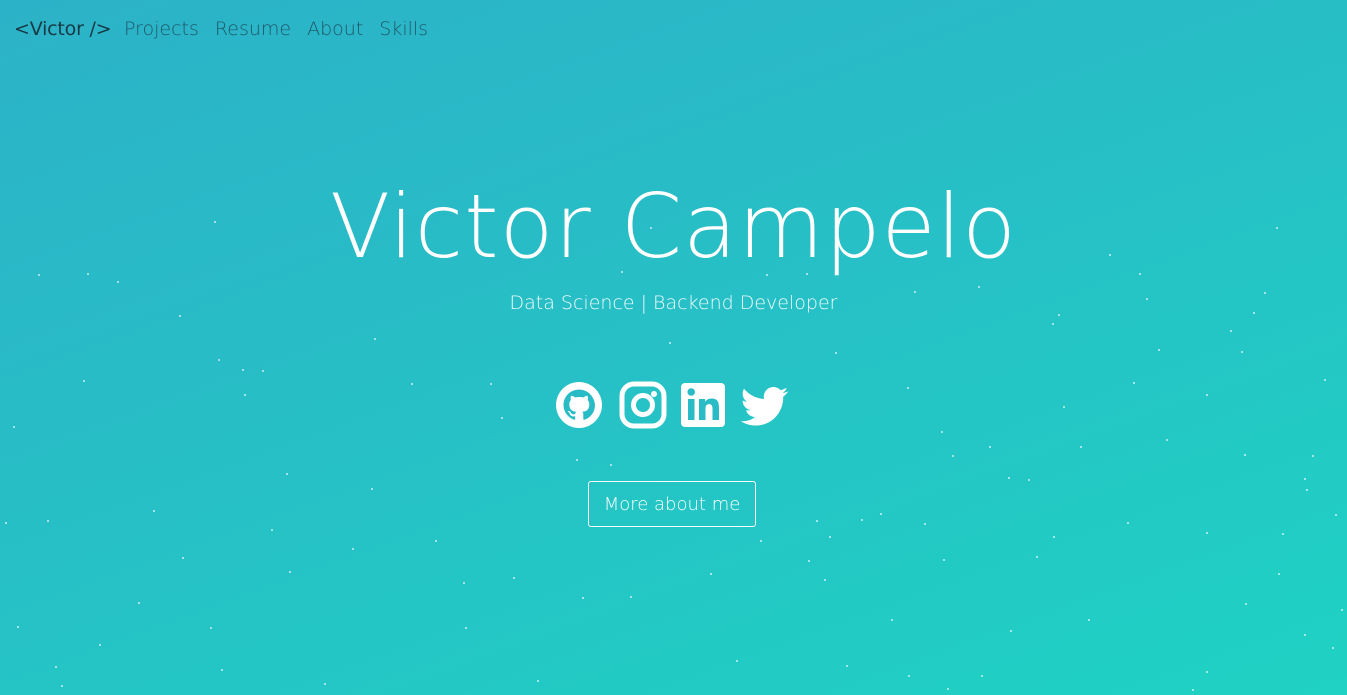  I want to click on social-links, so click(674, 405).